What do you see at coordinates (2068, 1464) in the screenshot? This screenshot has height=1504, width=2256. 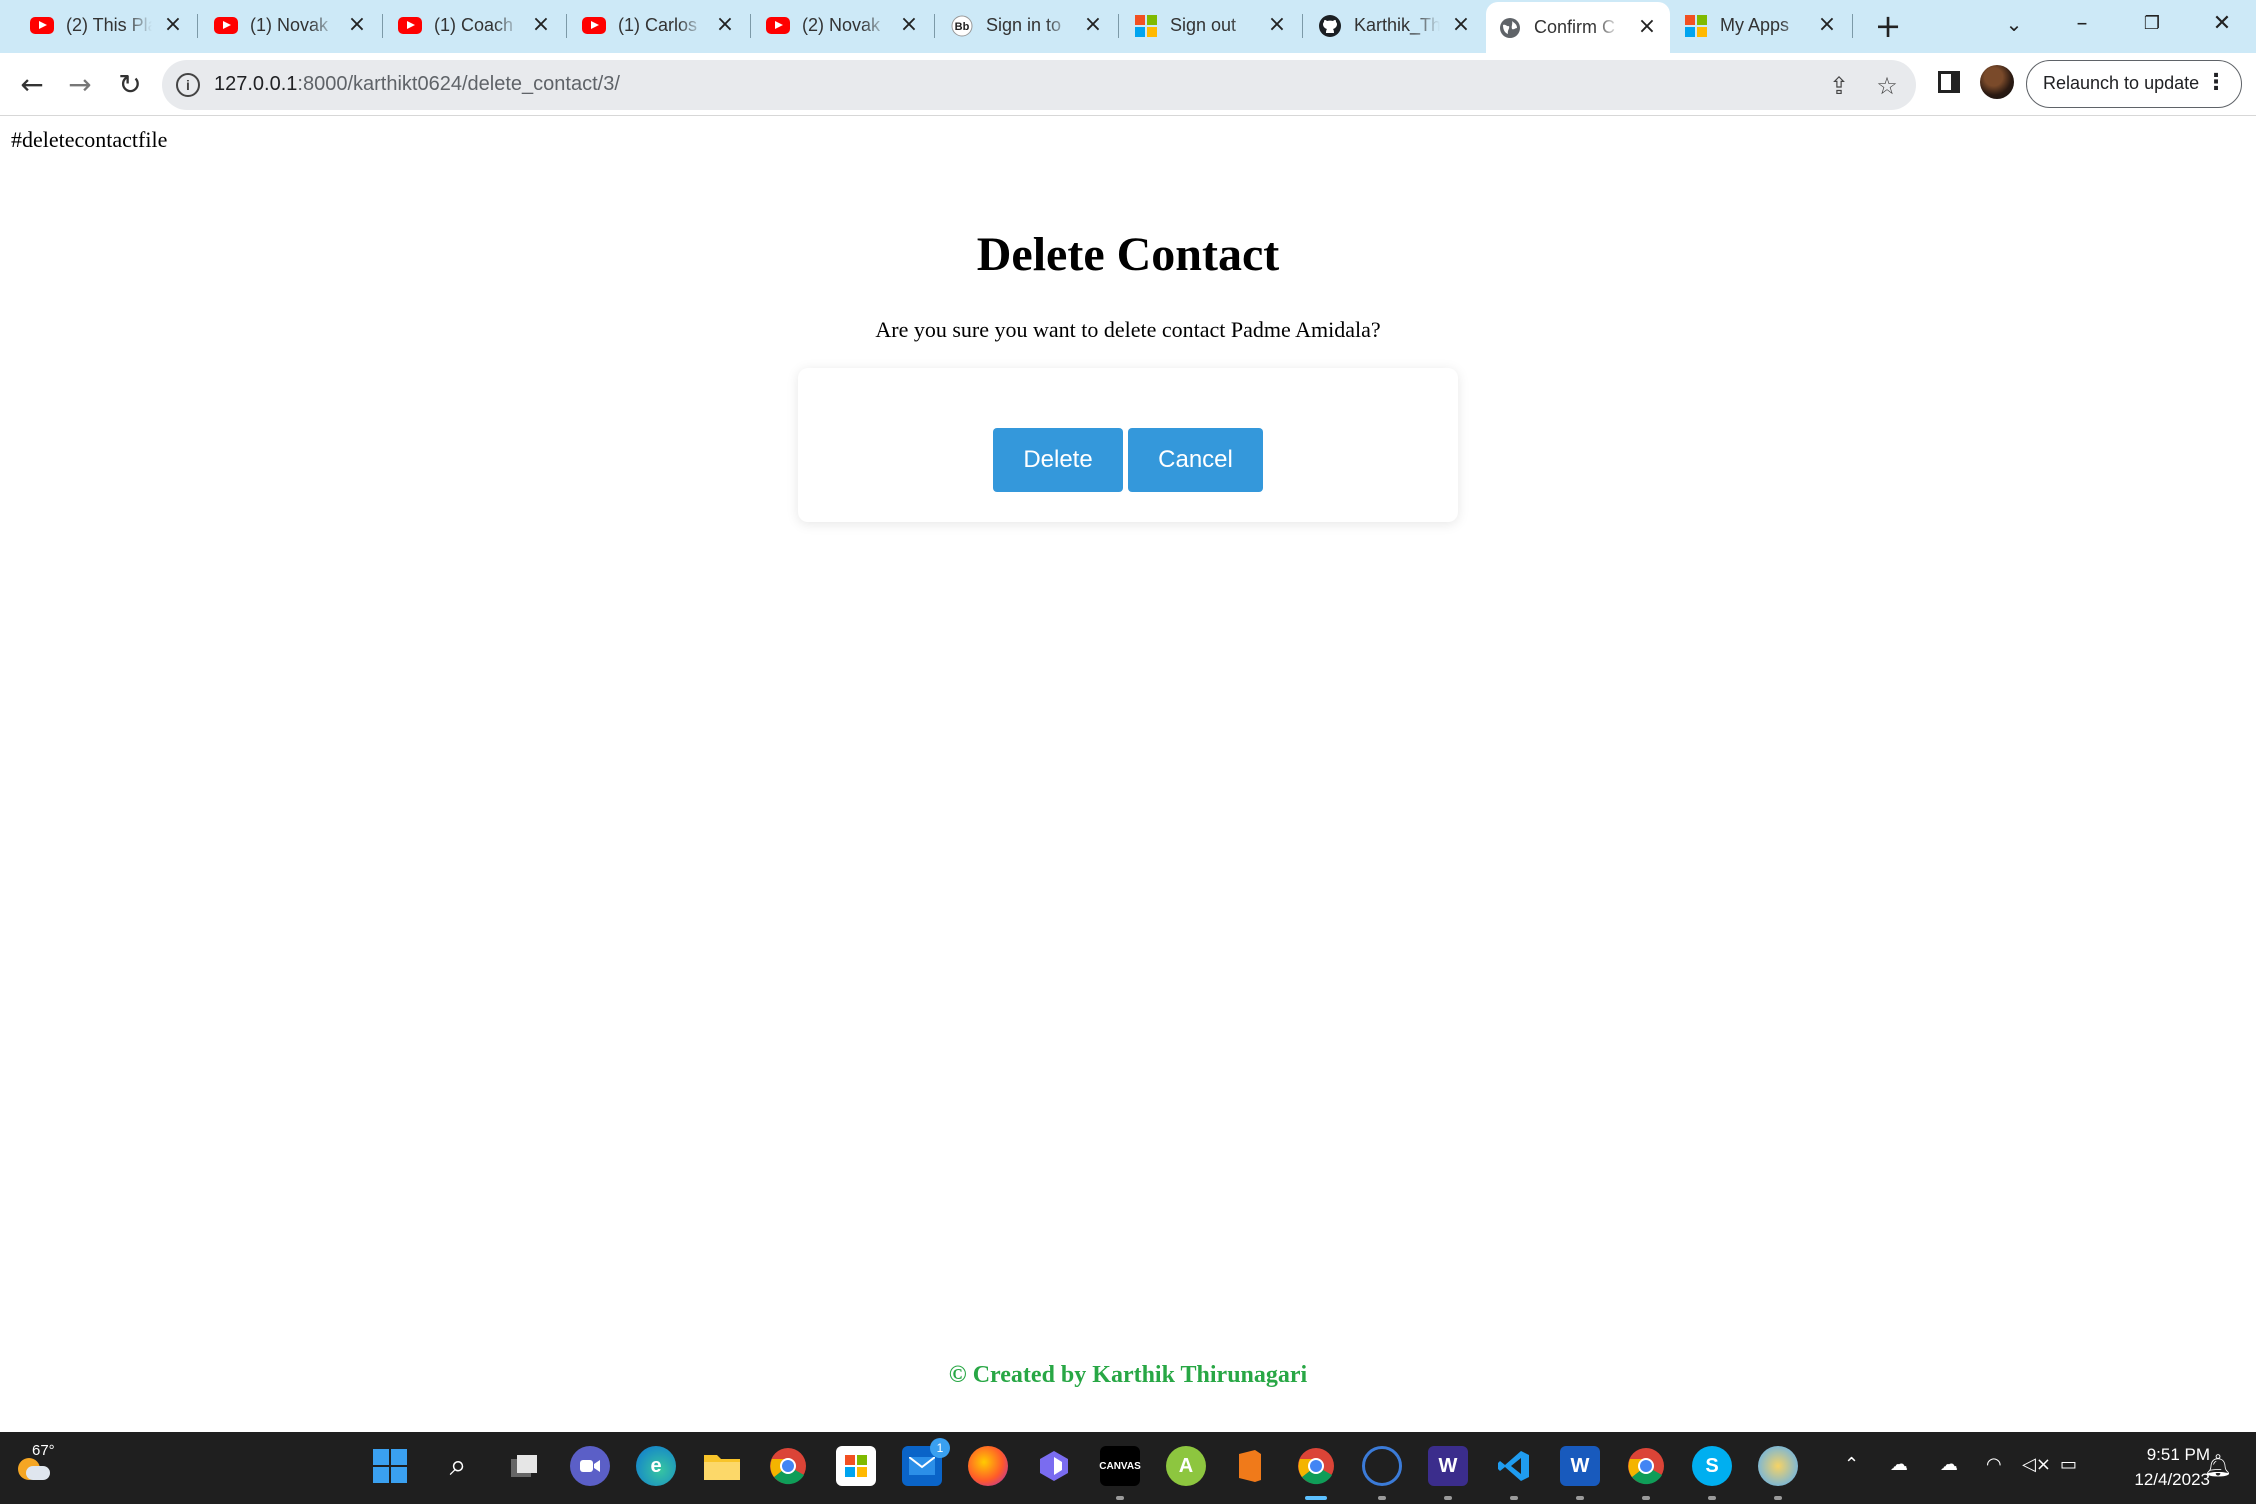 I see `battery-icon: ▭` at bounding box center [2068, 1464].